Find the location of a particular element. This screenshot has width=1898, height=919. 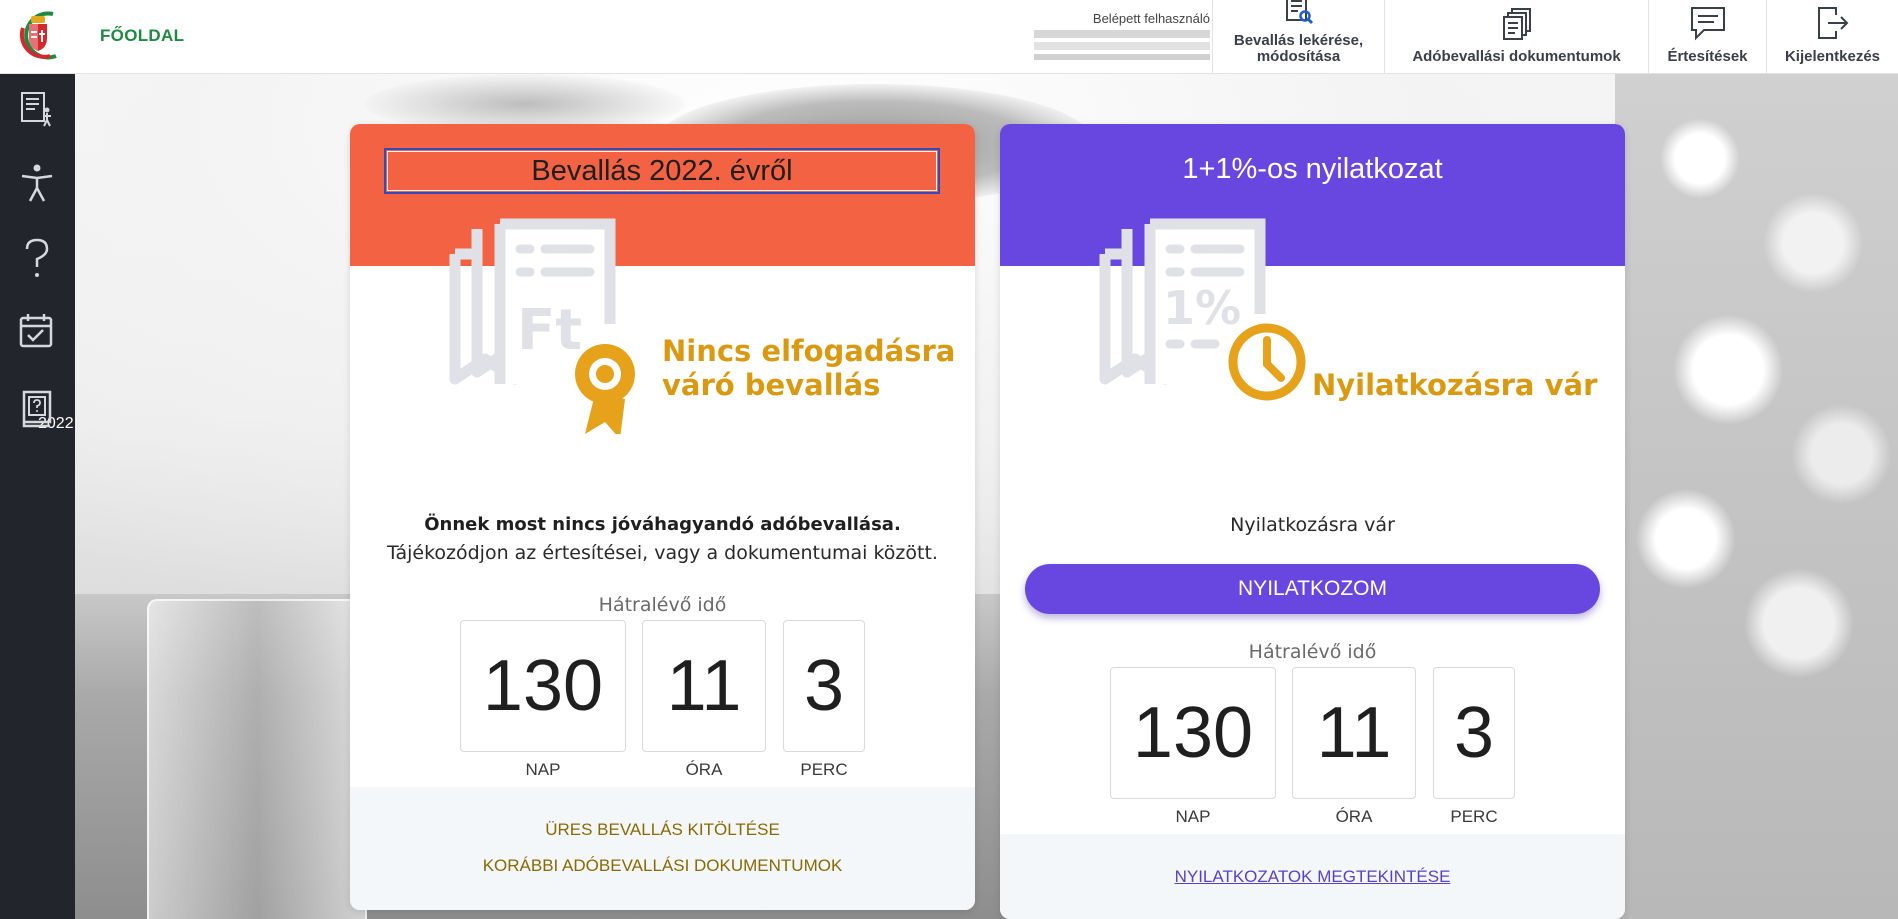

nav-notifications-label: Értesítések is located at coordinates (1707, 56).